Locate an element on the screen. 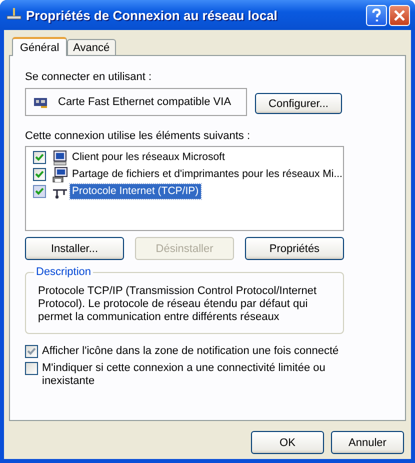 This screenshot has height=463, width=415. close-button is located at coordinates (399, 15).